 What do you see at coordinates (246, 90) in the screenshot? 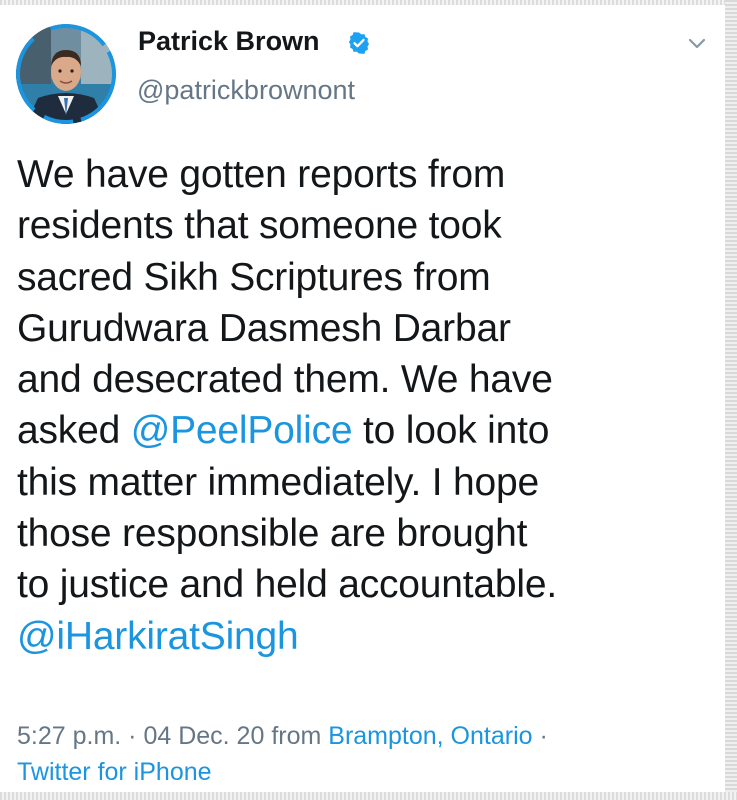
I see `author-handle: @patrickbrownont` at bounding box center [246, 90].